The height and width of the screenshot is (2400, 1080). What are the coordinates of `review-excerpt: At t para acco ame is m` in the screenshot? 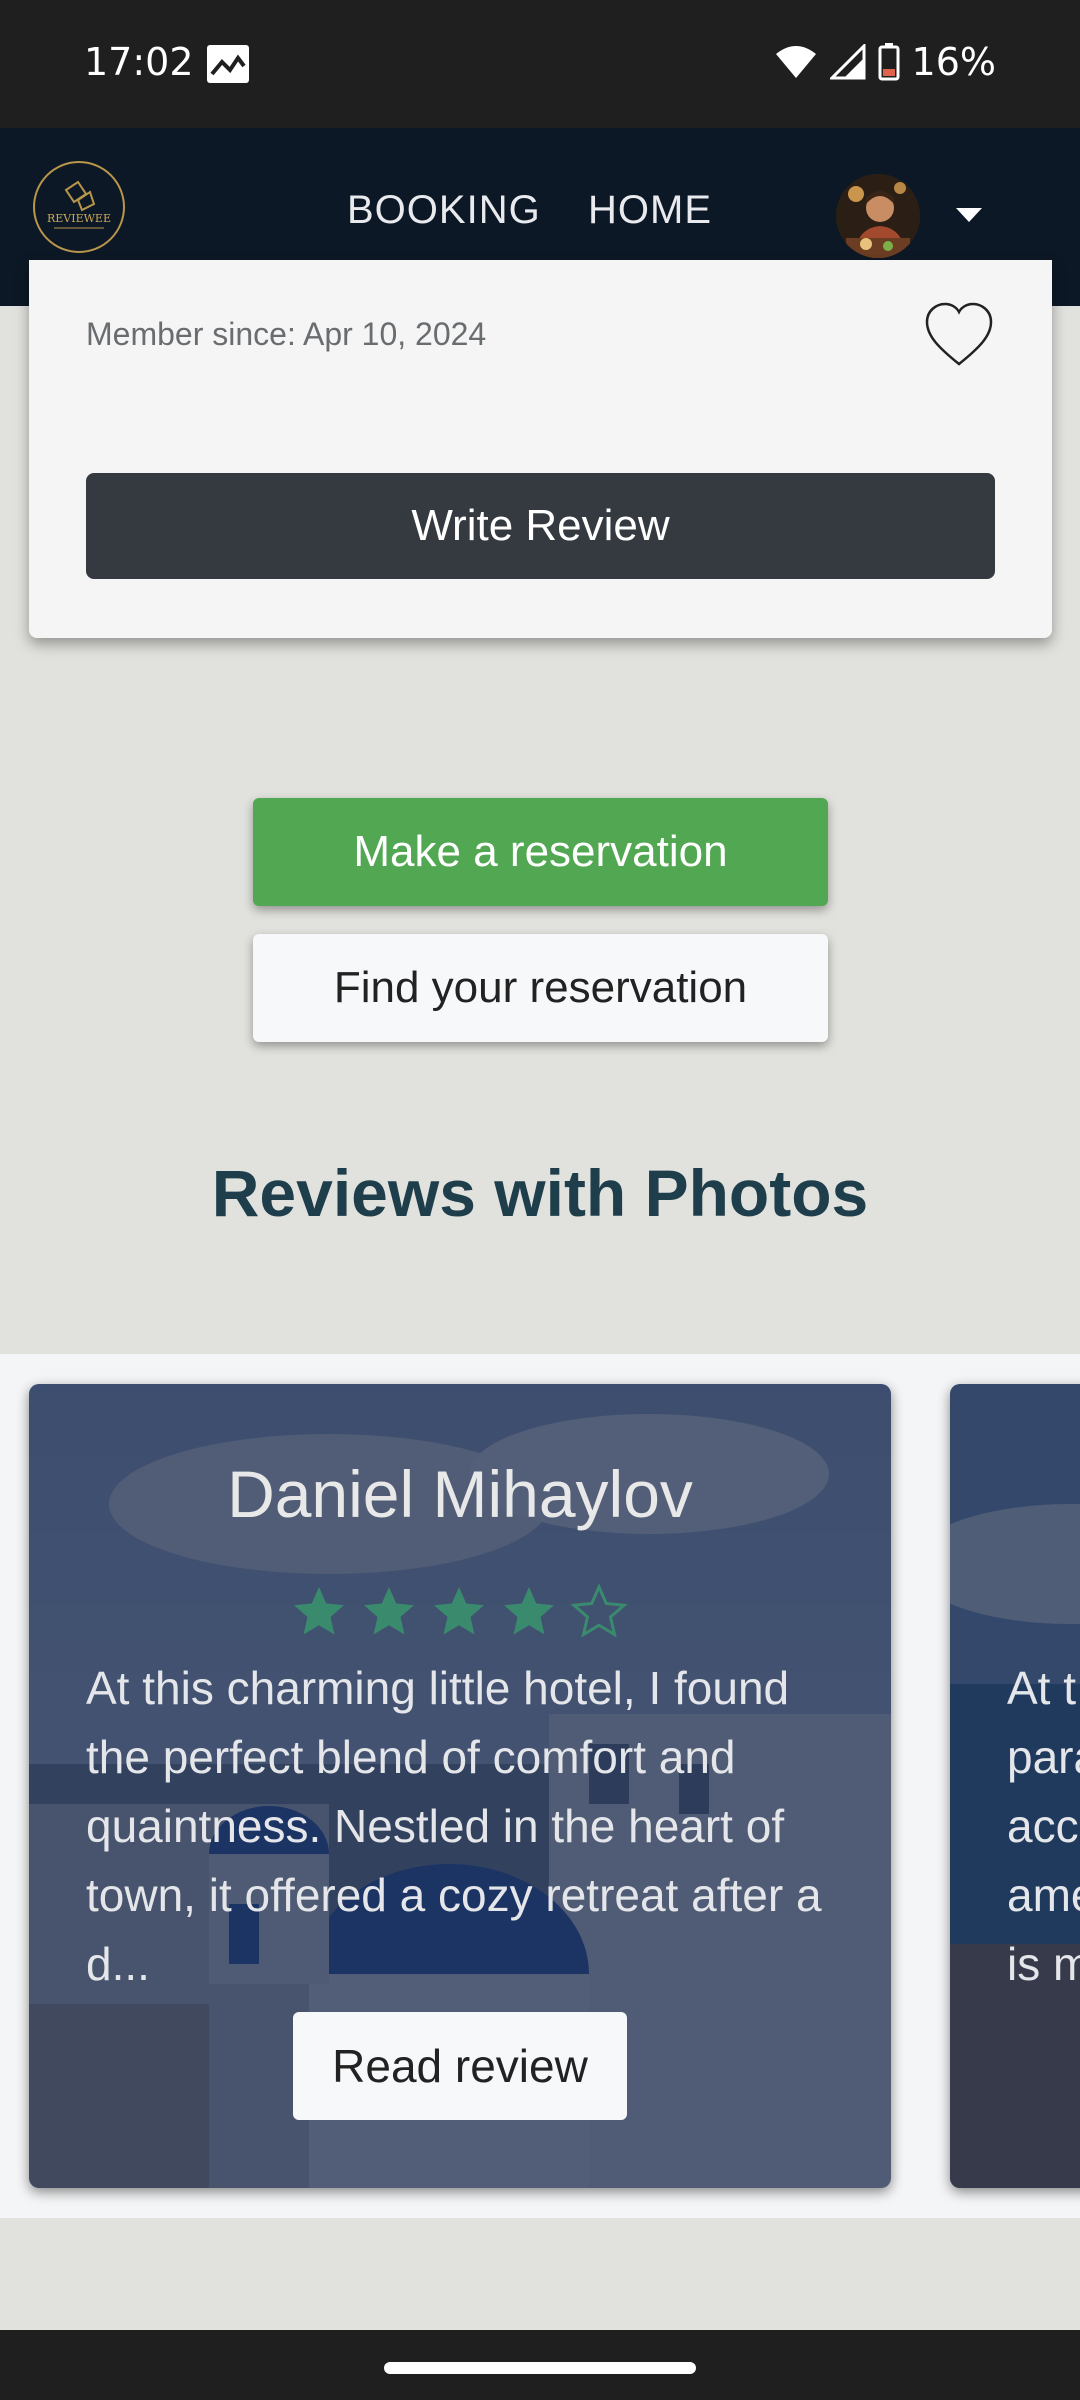 It's located at (1043, 1826).